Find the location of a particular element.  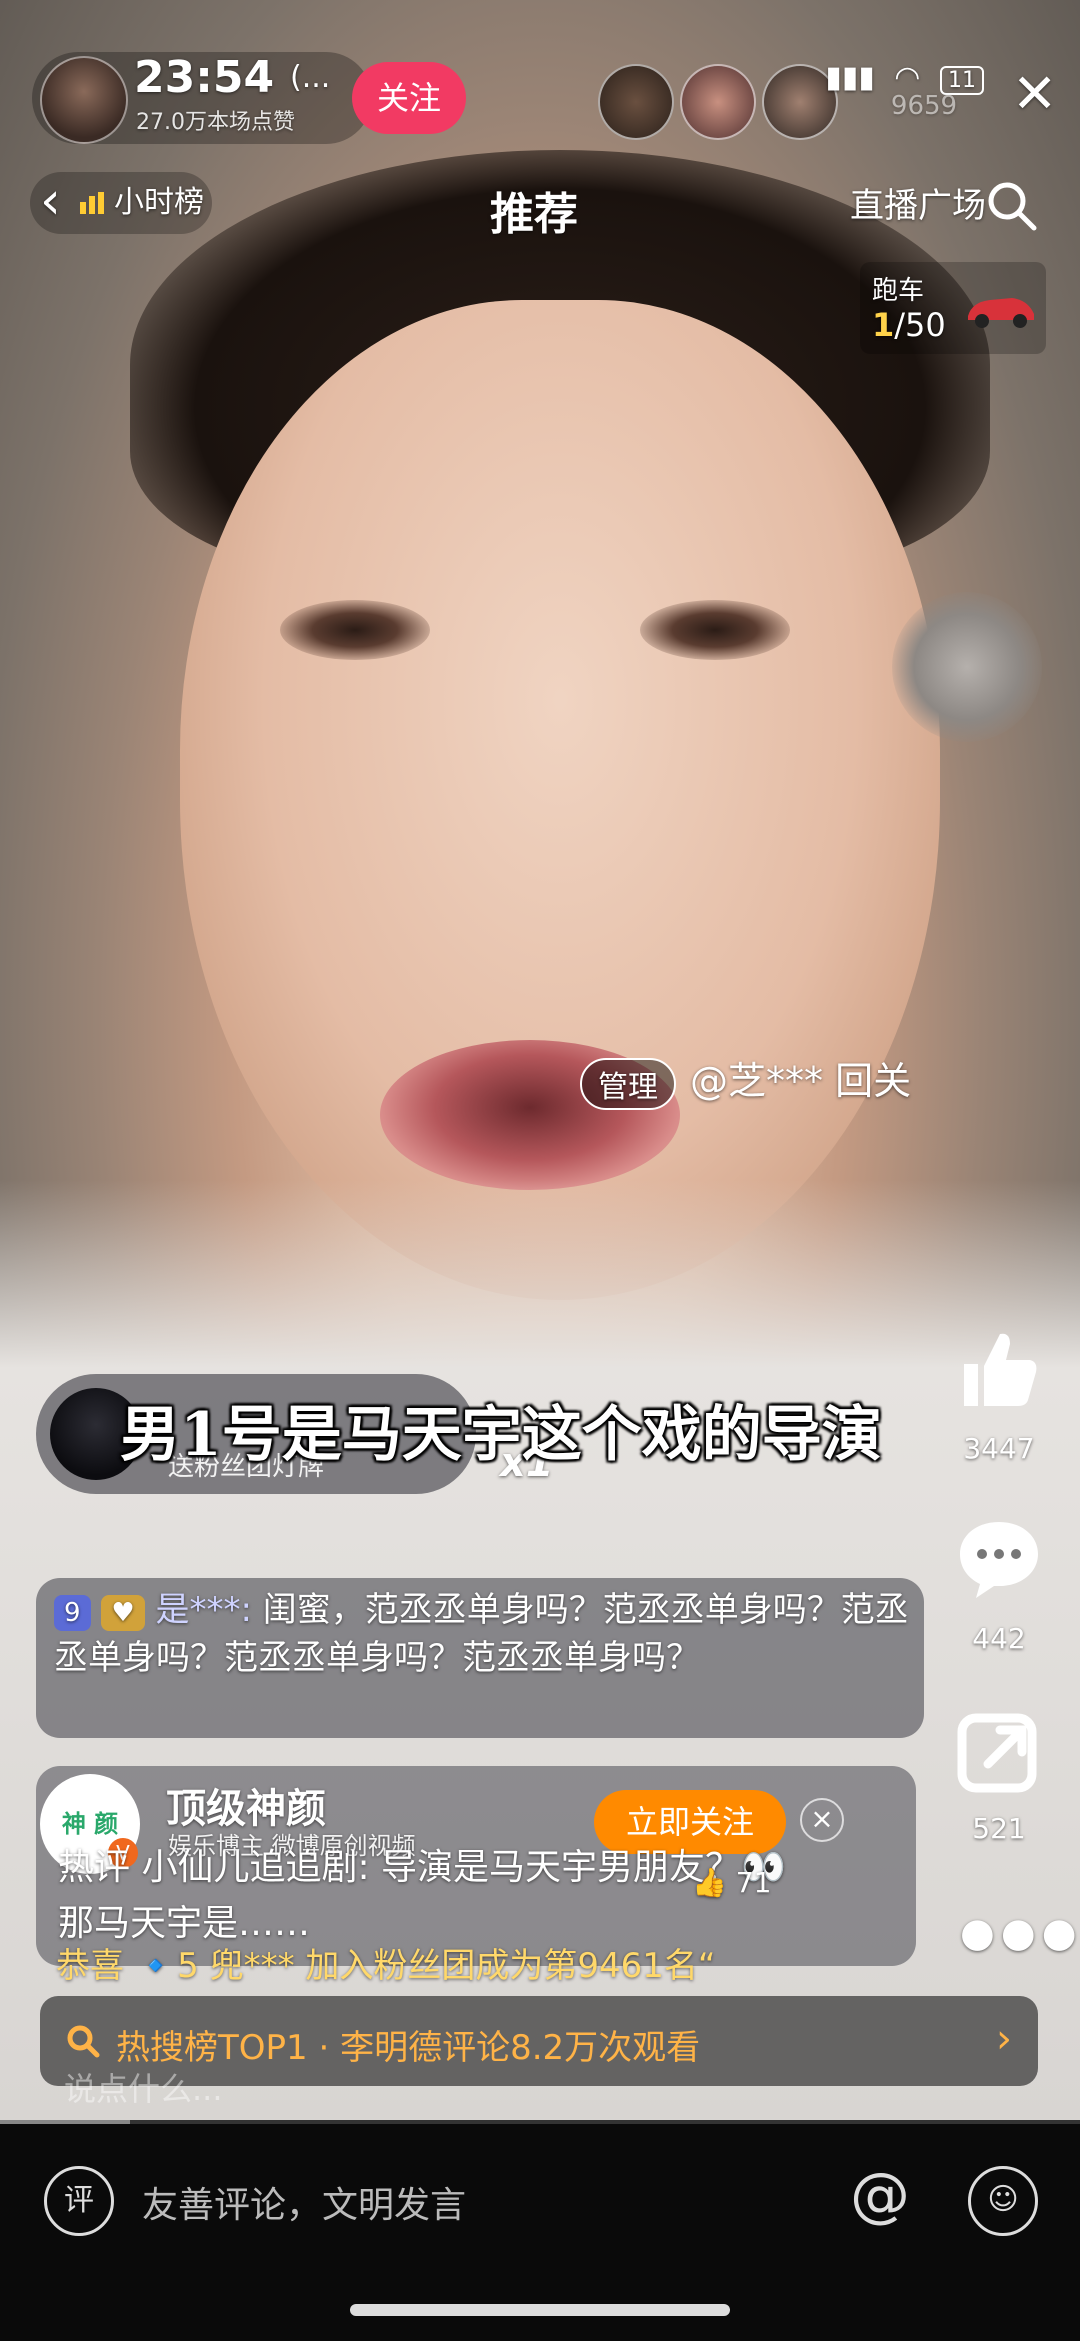

close-icon: × is located at coordinates (822, 1820).